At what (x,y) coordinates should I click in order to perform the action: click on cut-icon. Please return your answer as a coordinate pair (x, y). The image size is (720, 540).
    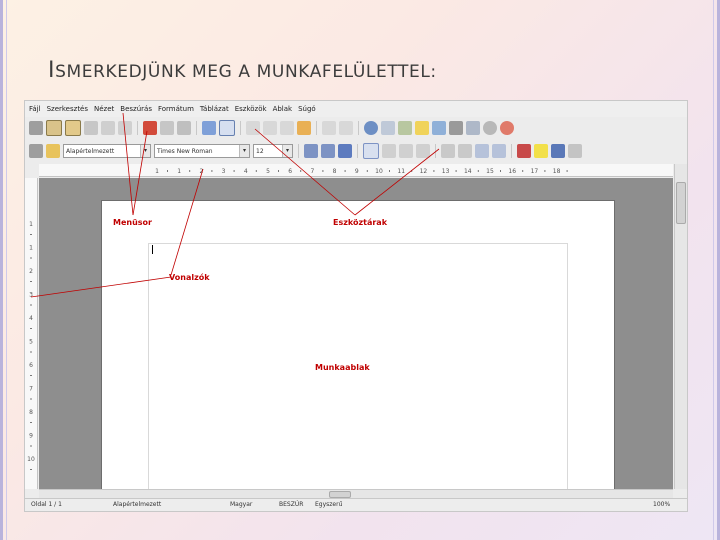
    Looking at the image, I should click on (253, 128).